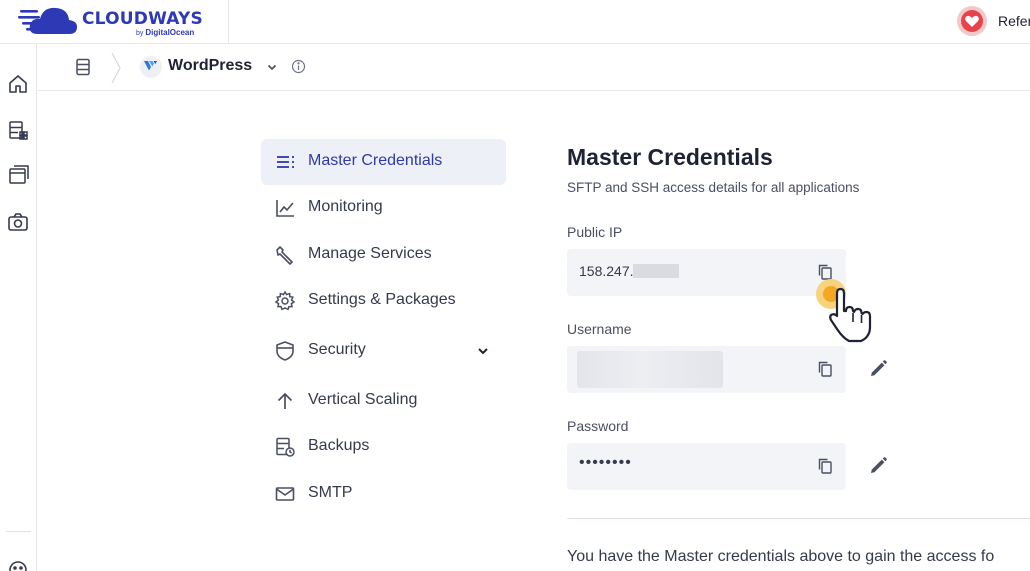 This screenshot has width=1030, height=571. I want to click on home-icon, so click(18, 84).